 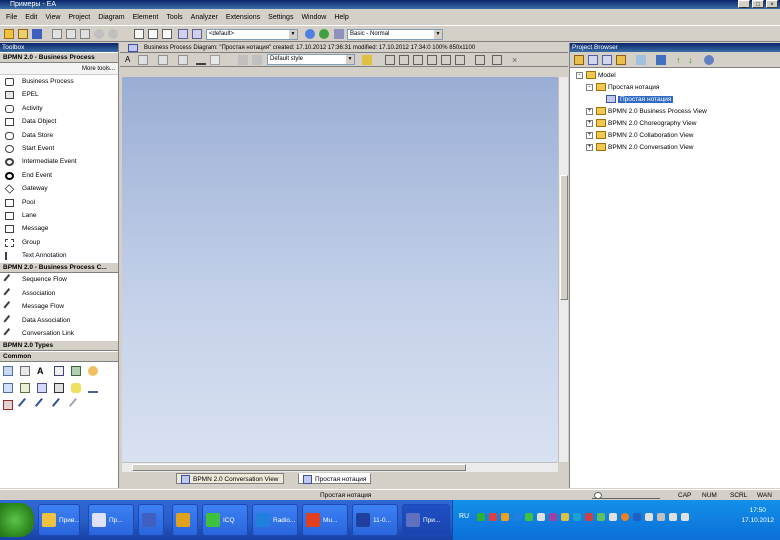 I want to click on format-painter-icon, so click(x=243, y=60).